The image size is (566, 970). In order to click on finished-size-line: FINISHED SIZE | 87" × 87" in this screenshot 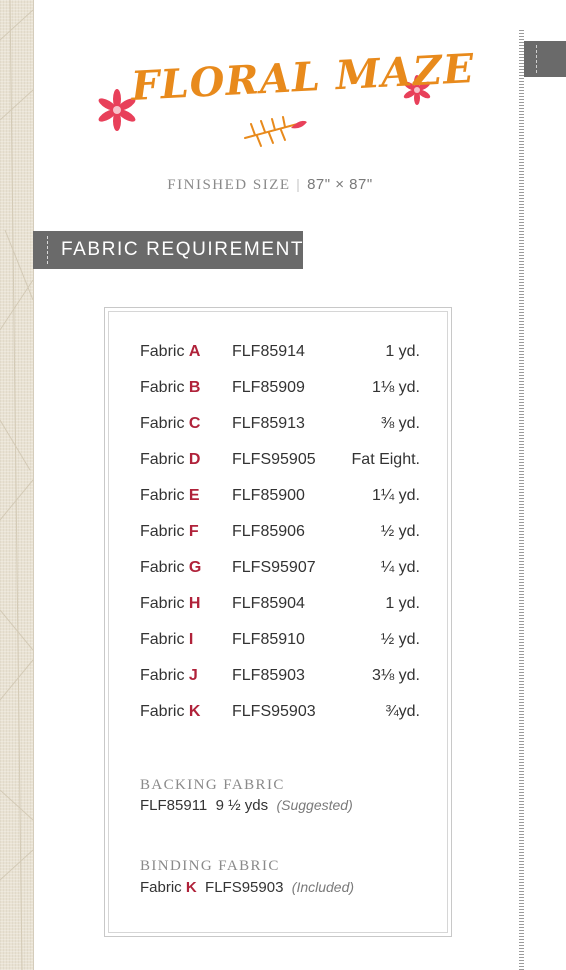, I will do `click(270, 185)`.